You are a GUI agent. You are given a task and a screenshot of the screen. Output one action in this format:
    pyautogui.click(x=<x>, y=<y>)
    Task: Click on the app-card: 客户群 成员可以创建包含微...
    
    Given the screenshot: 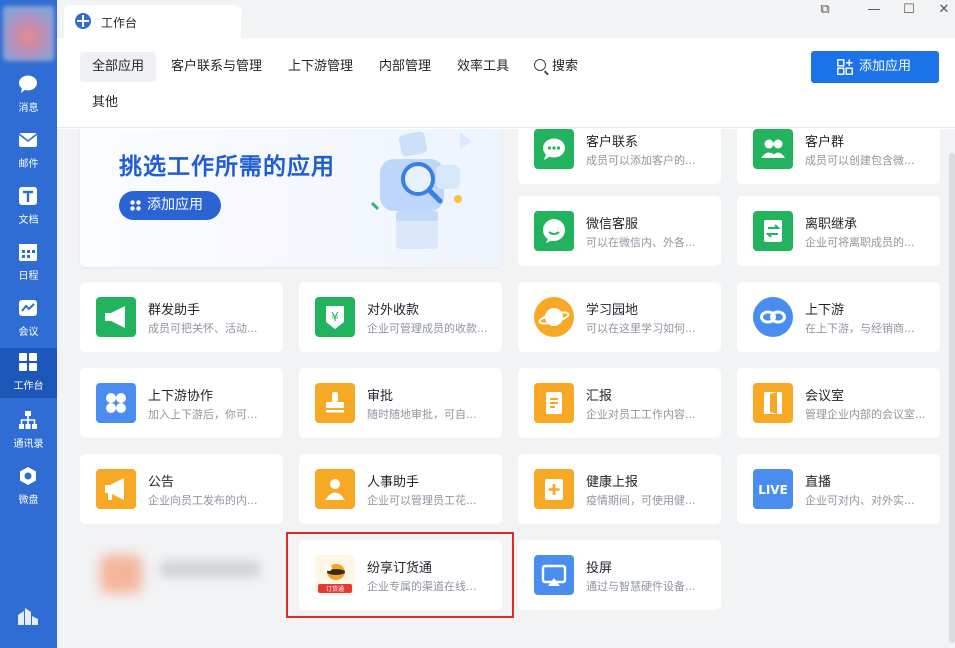 What is the action you would take?
    pyautogui.click(x=838, y=156)
    